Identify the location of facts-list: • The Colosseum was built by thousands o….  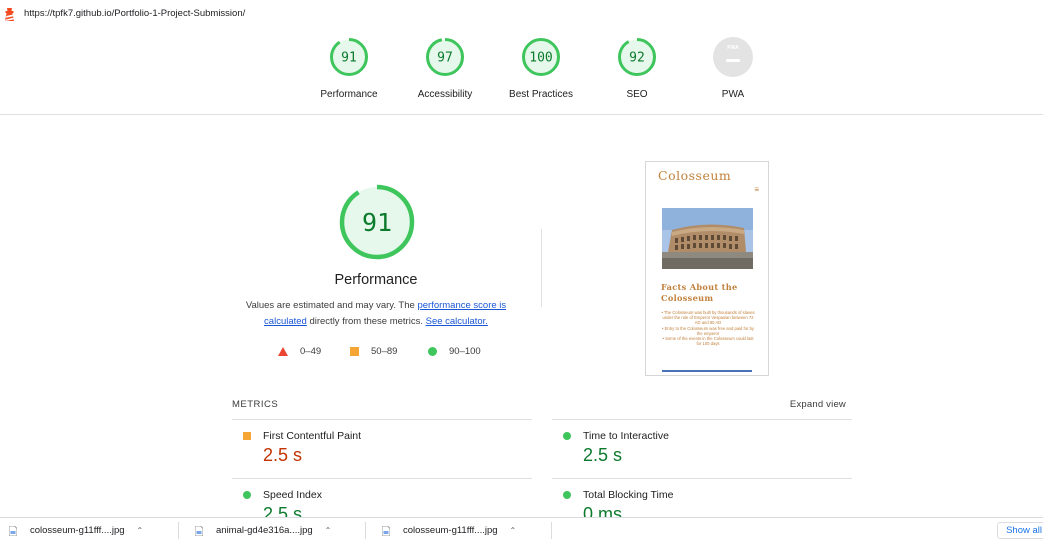
(708, 328).